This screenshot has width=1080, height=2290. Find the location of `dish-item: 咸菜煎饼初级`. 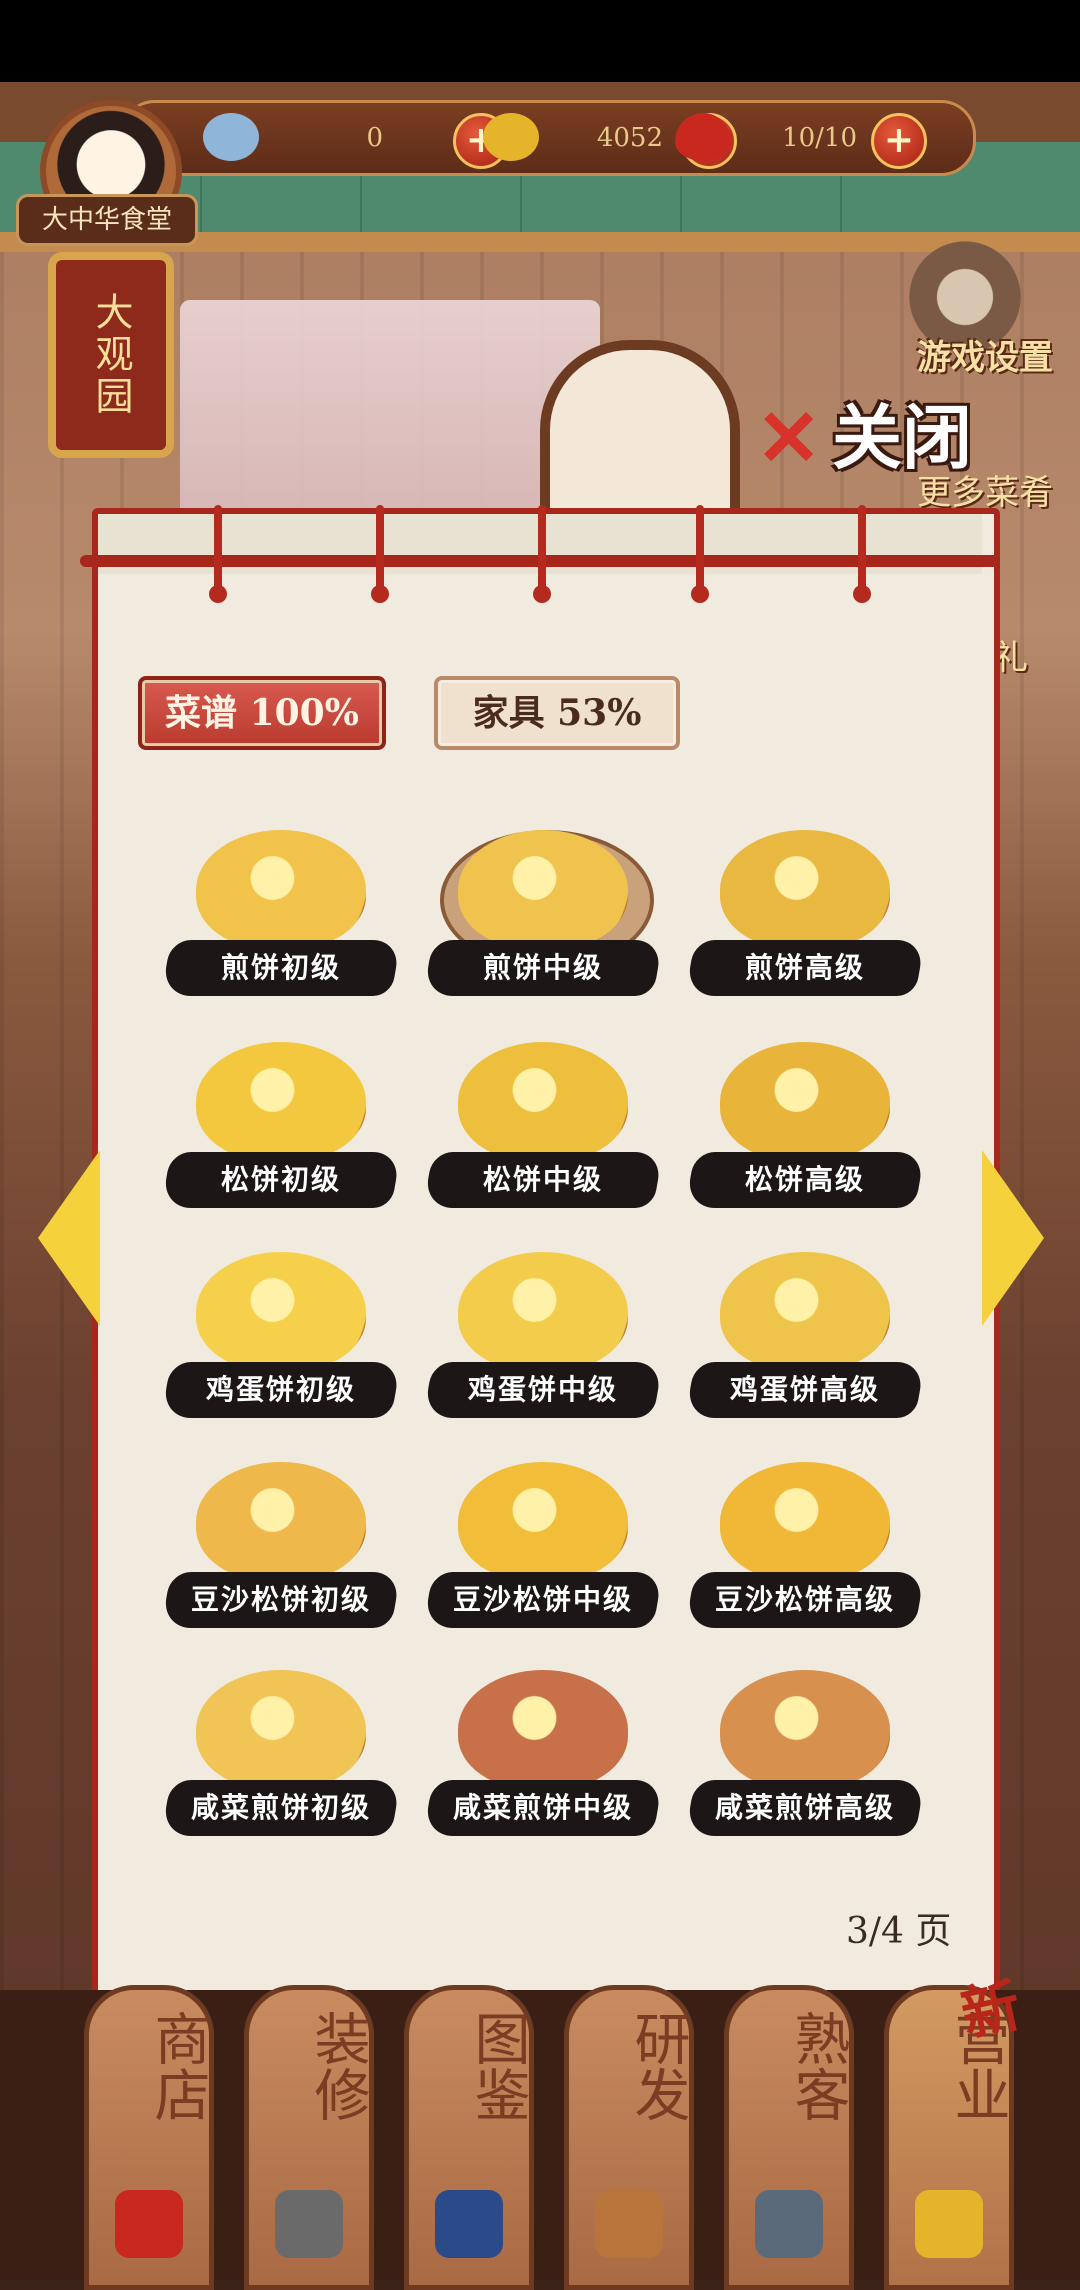

dish-item: 咸菜煎饼初级 is located at coordinates (281, 1765).